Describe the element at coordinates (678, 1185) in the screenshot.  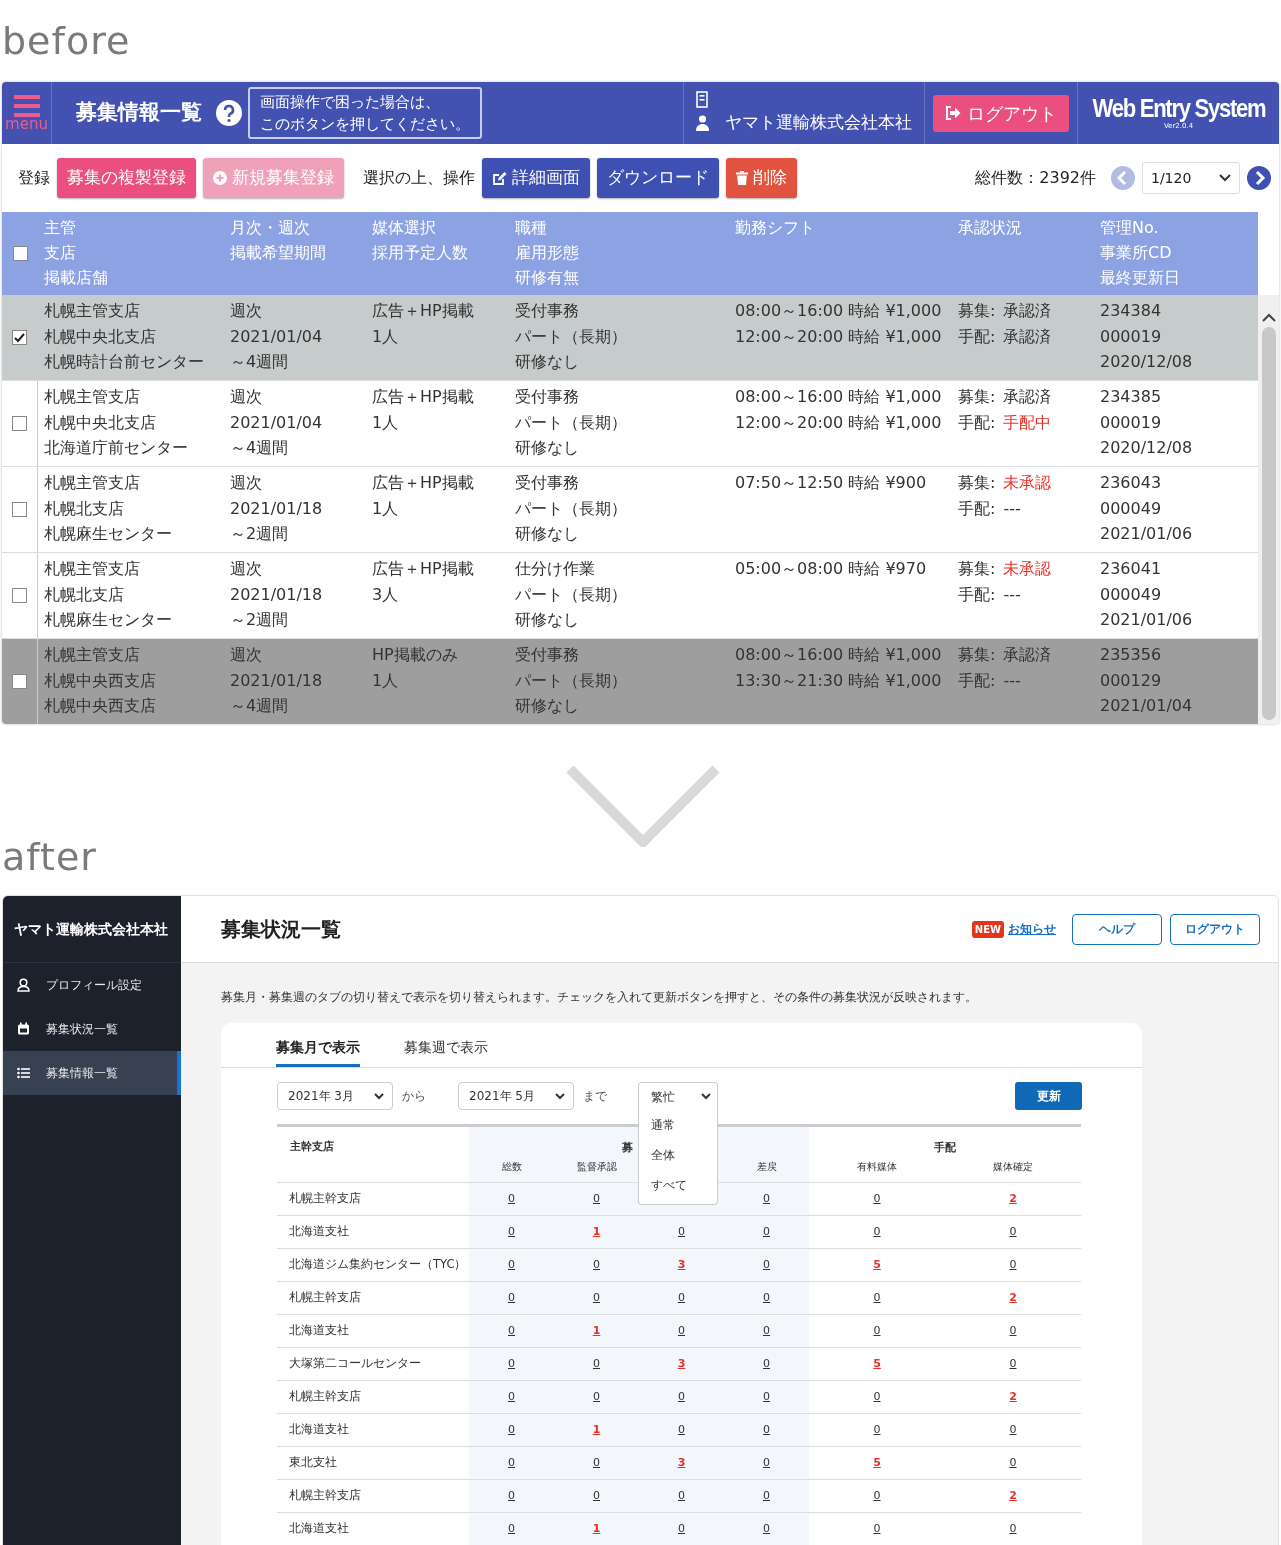
I see `dropdown-option: すべて` at that location.